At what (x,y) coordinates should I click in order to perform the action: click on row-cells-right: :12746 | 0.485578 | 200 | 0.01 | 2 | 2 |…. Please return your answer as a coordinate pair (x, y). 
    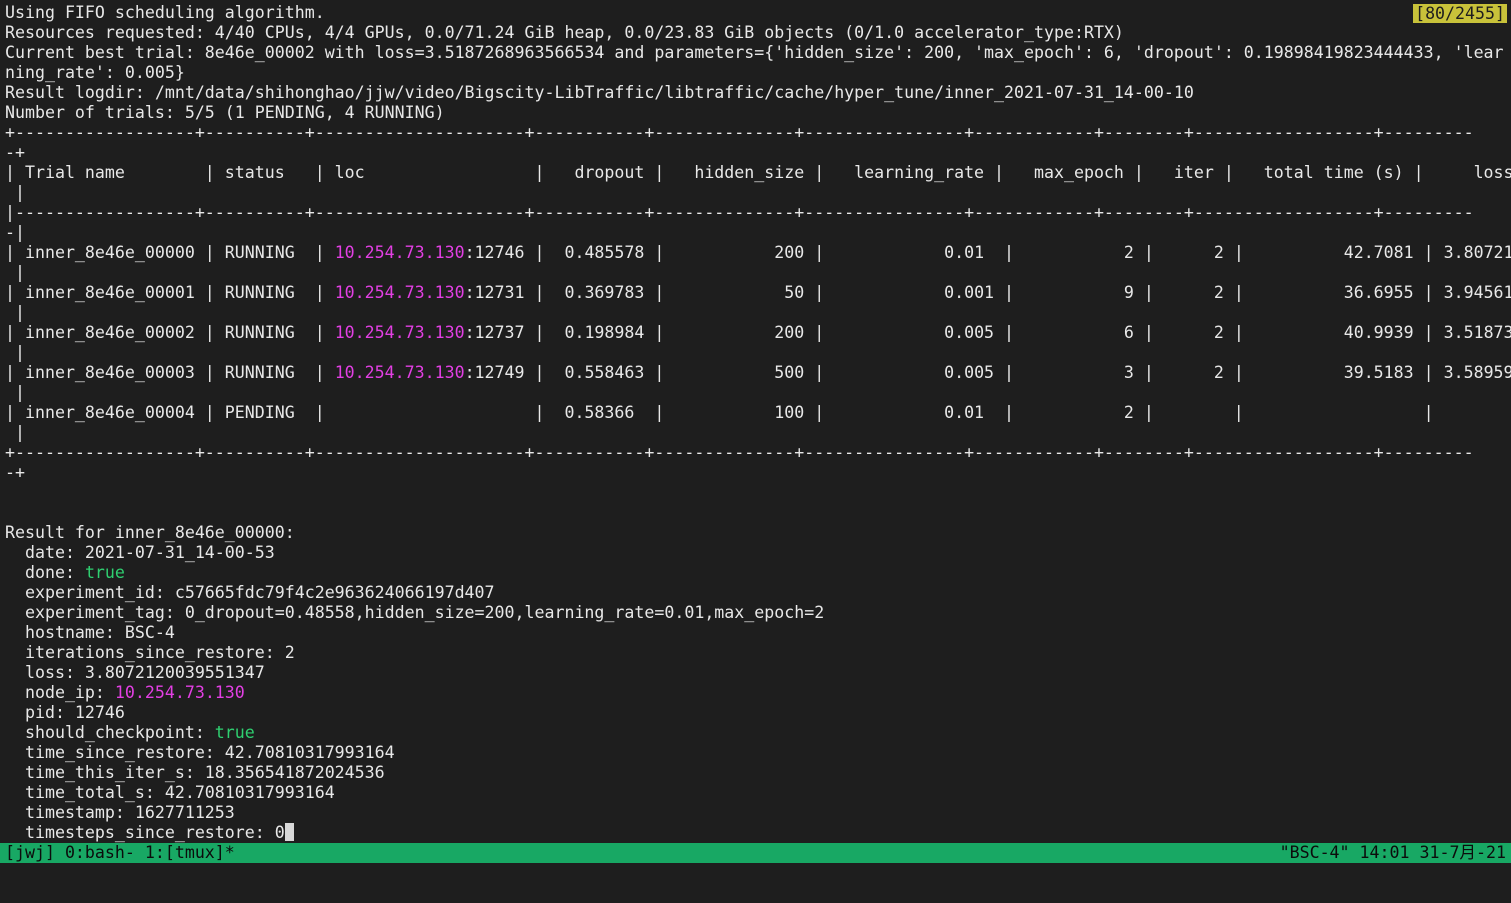
    Looking at the image, I should click on (987, 252).